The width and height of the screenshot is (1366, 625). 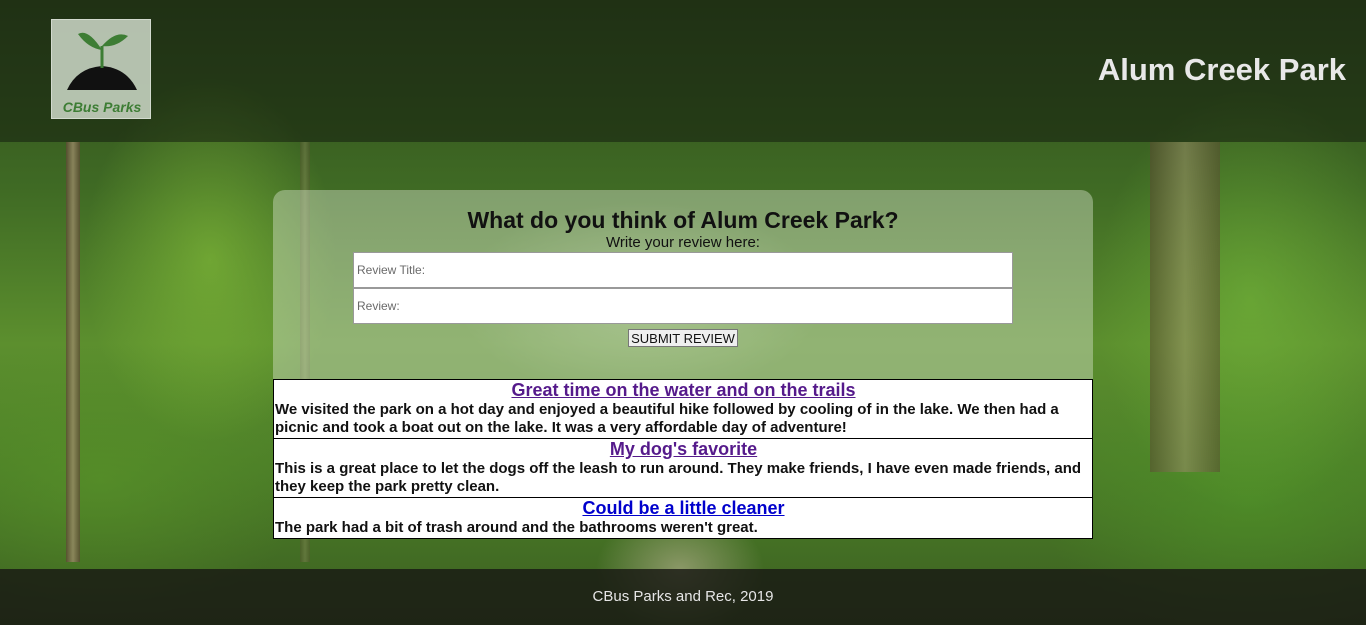 I want to click on review-title-link: Could be a little cleaner, so click(x=683, y=508).